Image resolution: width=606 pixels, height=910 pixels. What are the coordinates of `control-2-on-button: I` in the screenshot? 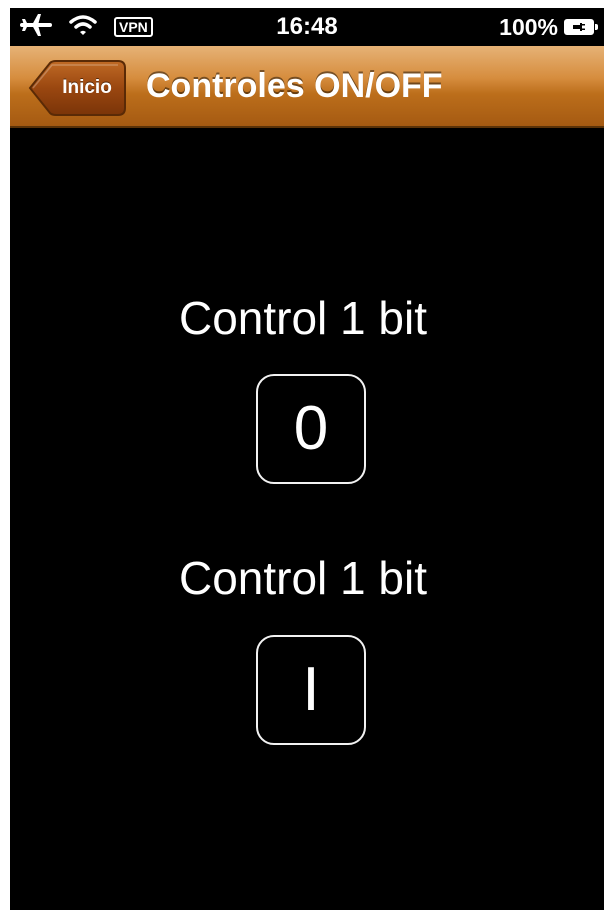 It's located at (311, 690).